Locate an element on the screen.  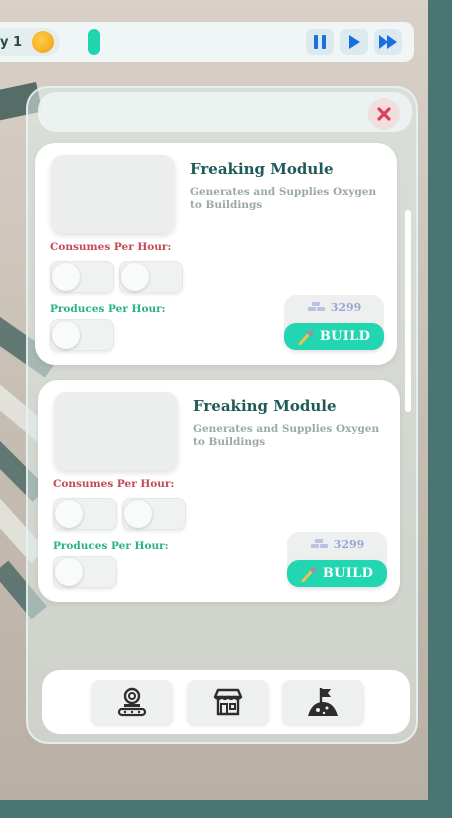
status-indicator is located at coordinates (94, 42).